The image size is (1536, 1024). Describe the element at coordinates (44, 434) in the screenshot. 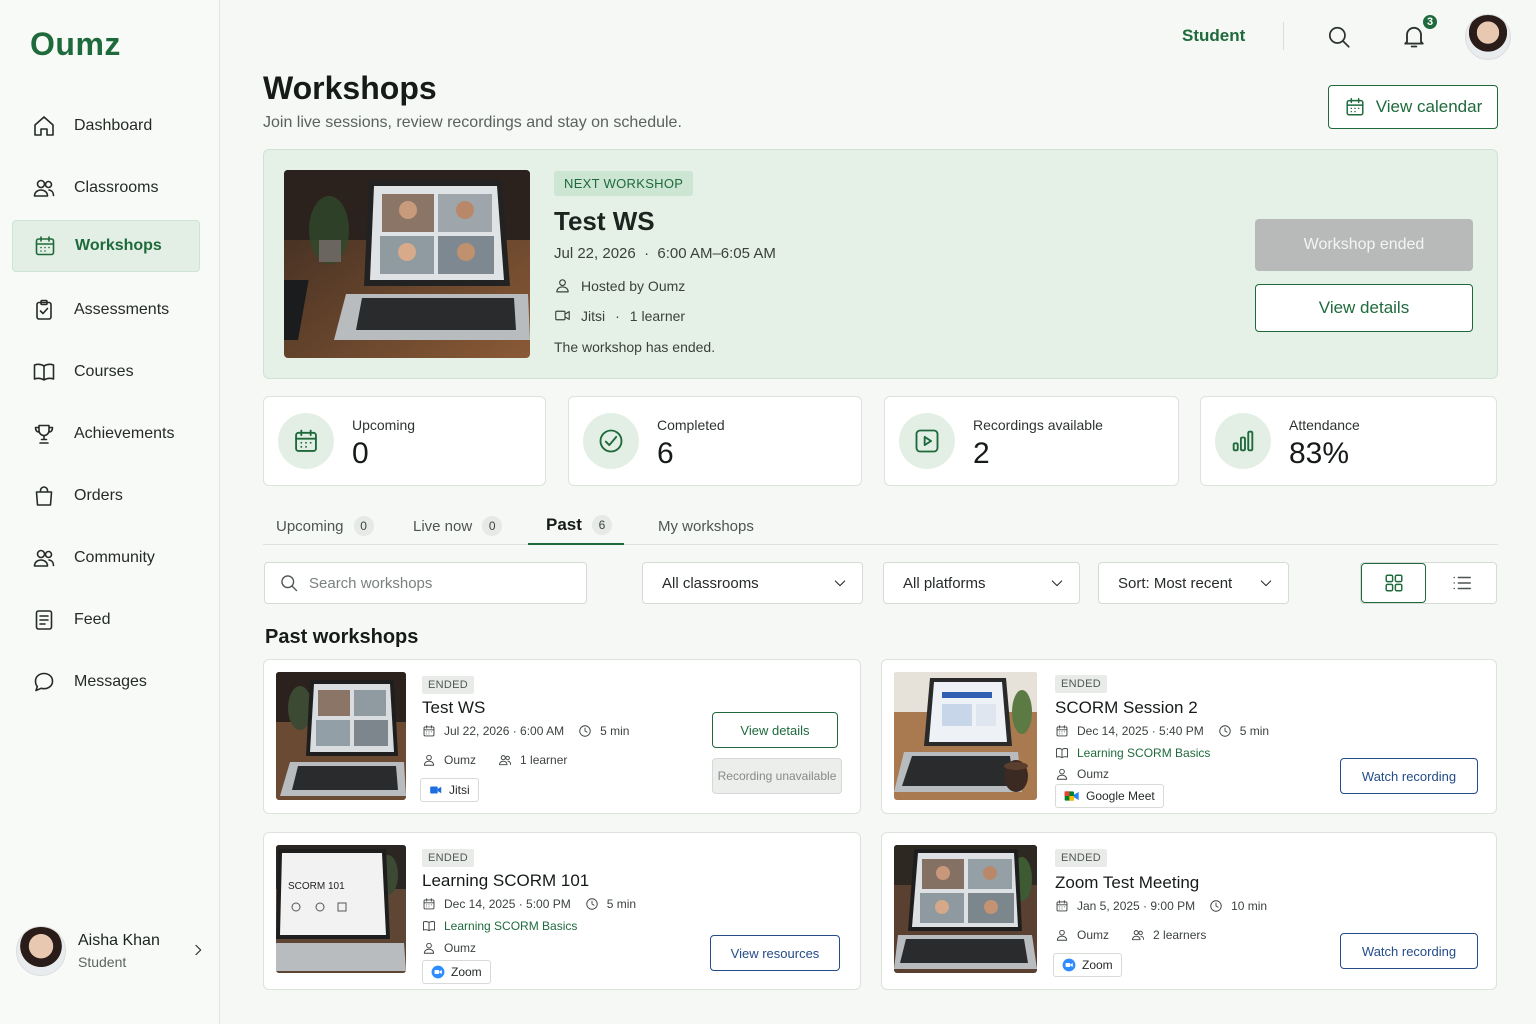

I see `trophy-icon` at that location.